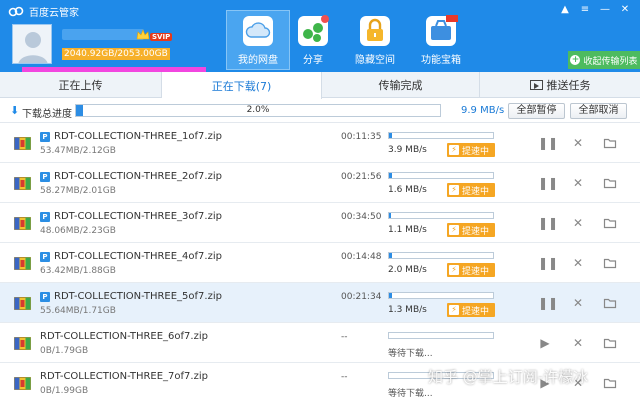 The width and height of the screenshot is (640, 401). I want to click on pause-all-button: 全部暂停, so click(536, 111).